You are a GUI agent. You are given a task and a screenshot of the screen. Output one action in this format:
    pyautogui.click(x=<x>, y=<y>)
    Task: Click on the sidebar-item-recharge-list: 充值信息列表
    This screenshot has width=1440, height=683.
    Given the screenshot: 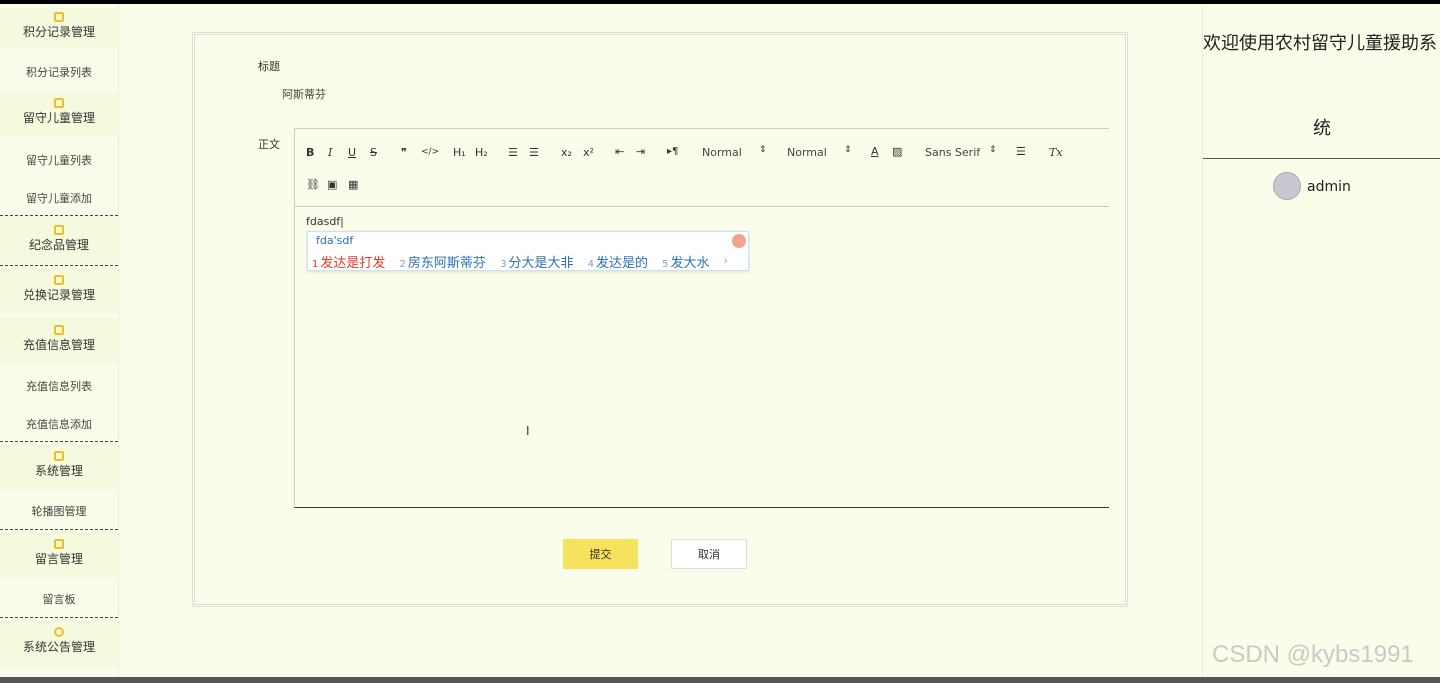 What is the action you would take?
    pyautogui.click(x=59, y=386)
    